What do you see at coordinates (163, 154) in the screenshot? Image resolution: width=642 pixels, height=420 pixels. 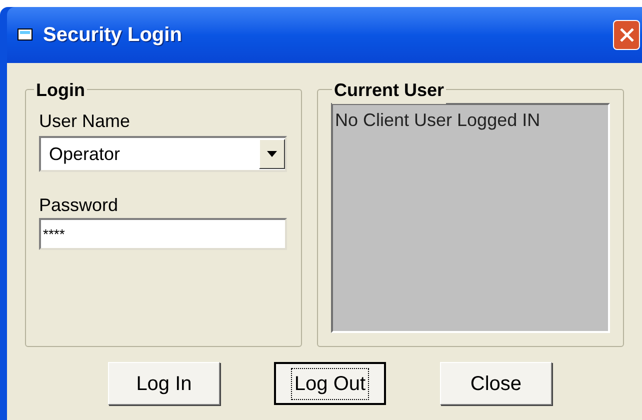 I see `user-name-dropdown: Operator` at bounding box center [163, 154].